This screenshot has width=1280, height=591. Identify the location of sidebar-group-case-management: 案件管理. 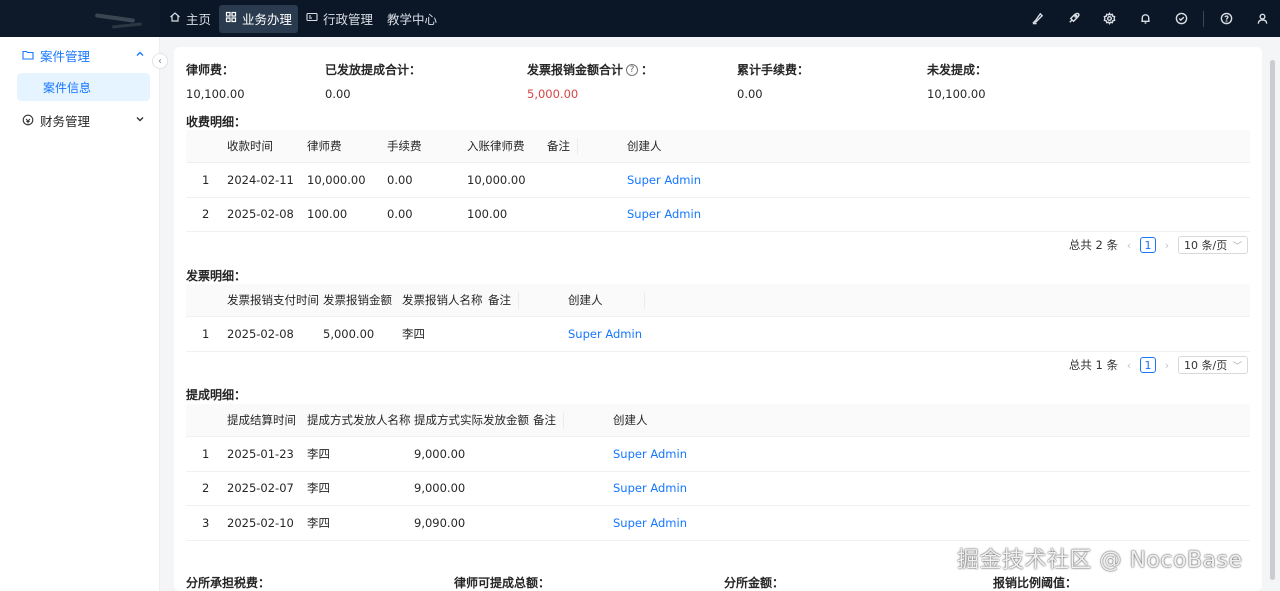
(79, 55).